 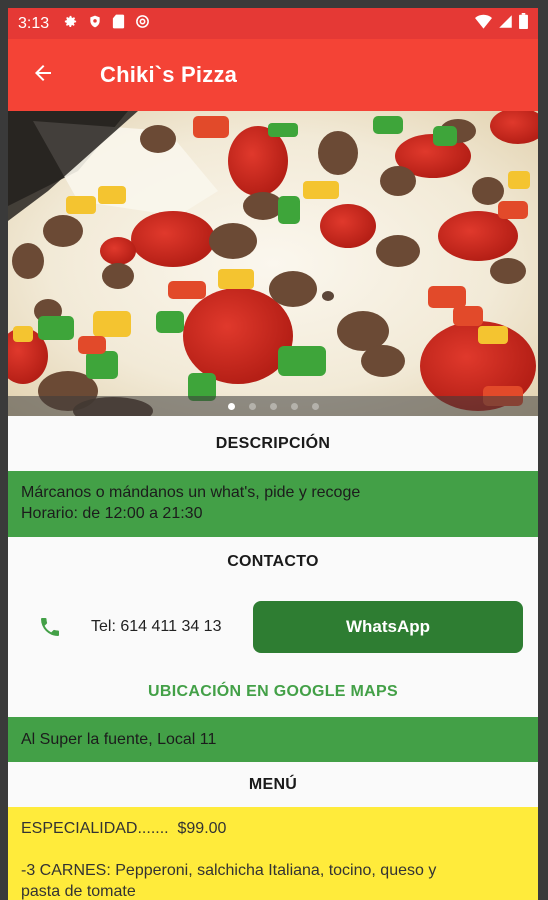 I want to click on sd-card-icon, so click(x=118, y=24).